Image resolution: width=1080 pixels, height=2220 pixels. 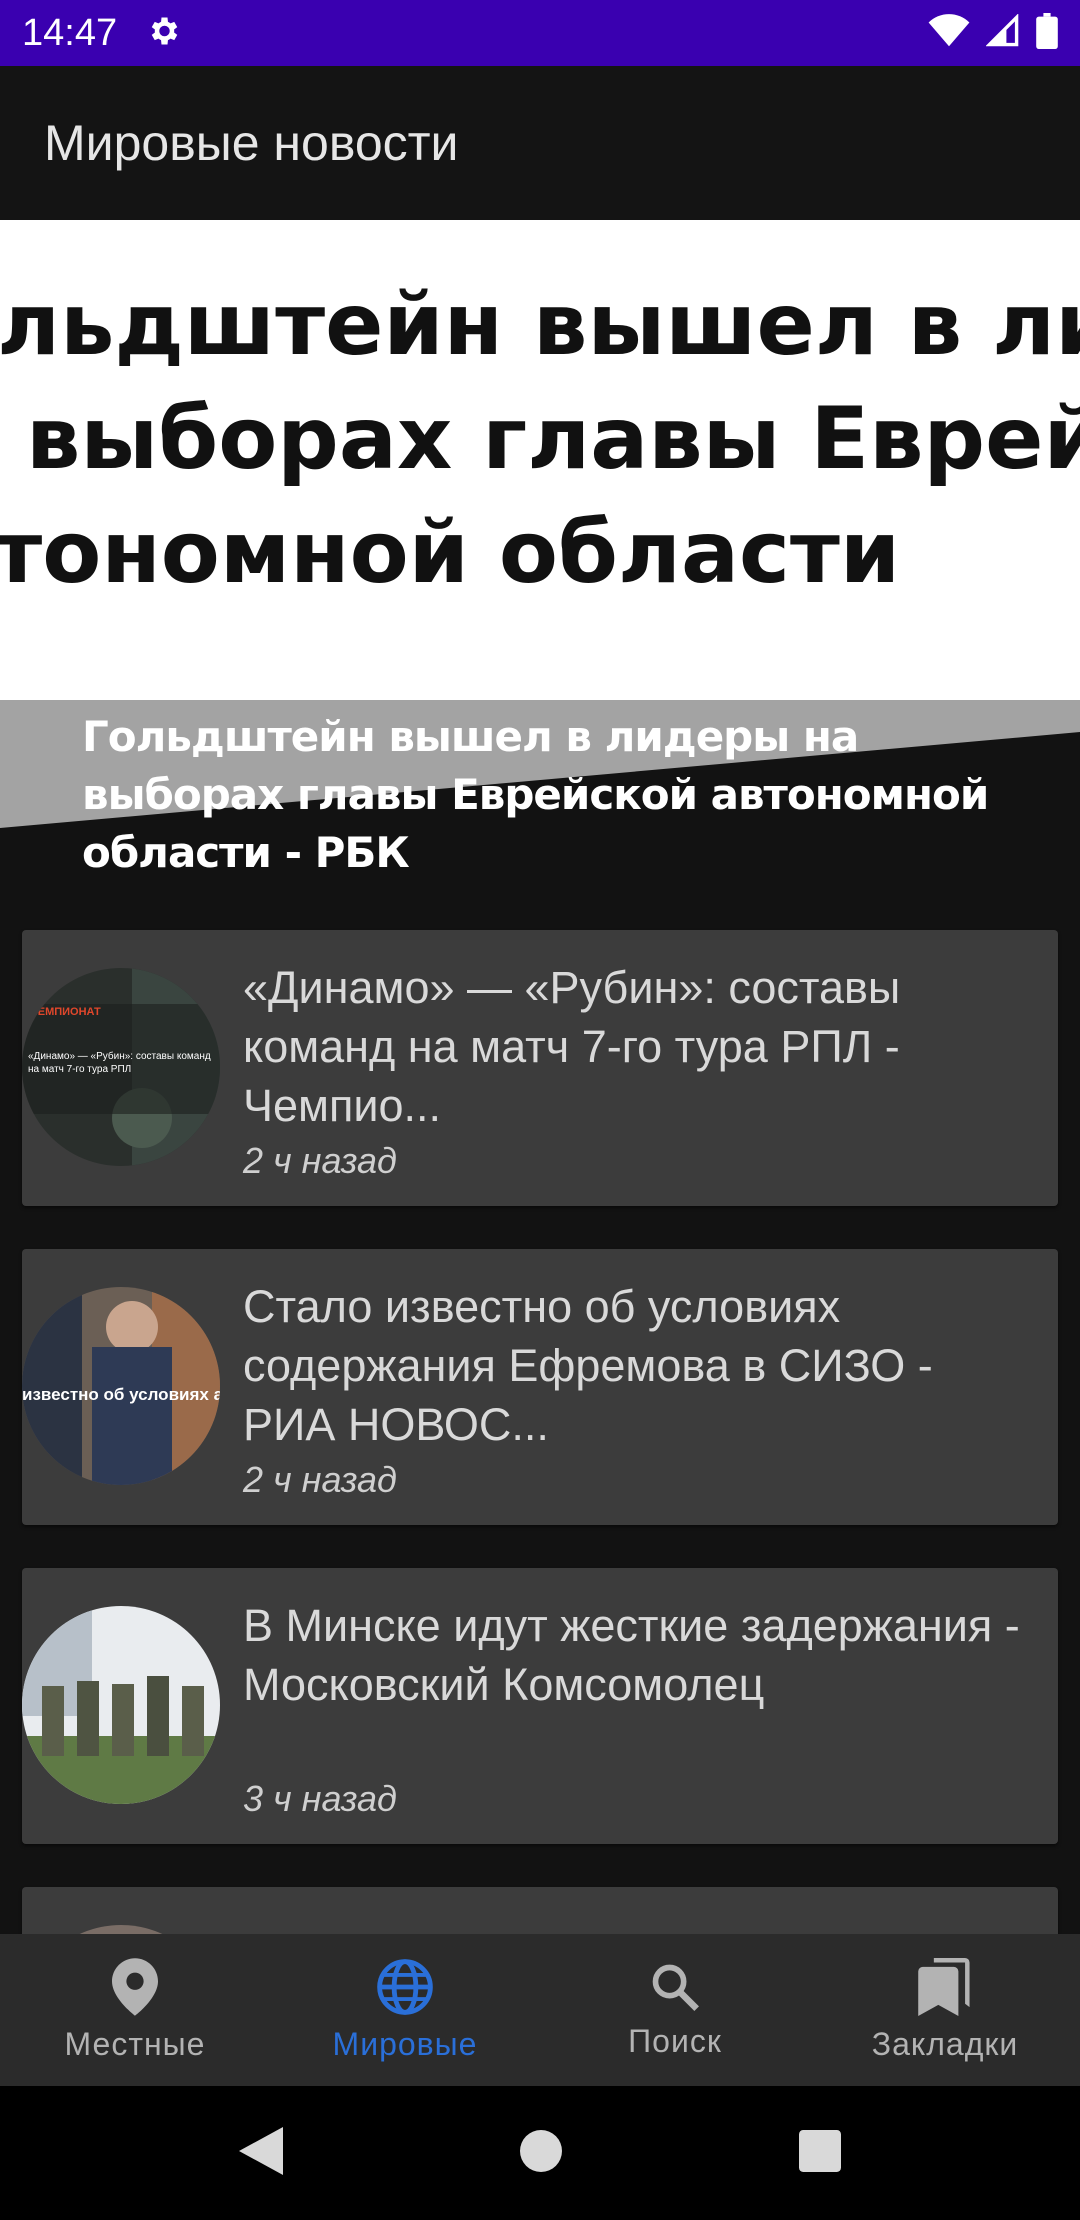 What do you see at coordinates (405, 1989) in the screenshot?
I see `globe-icon` at bounding box center [405, 1989].